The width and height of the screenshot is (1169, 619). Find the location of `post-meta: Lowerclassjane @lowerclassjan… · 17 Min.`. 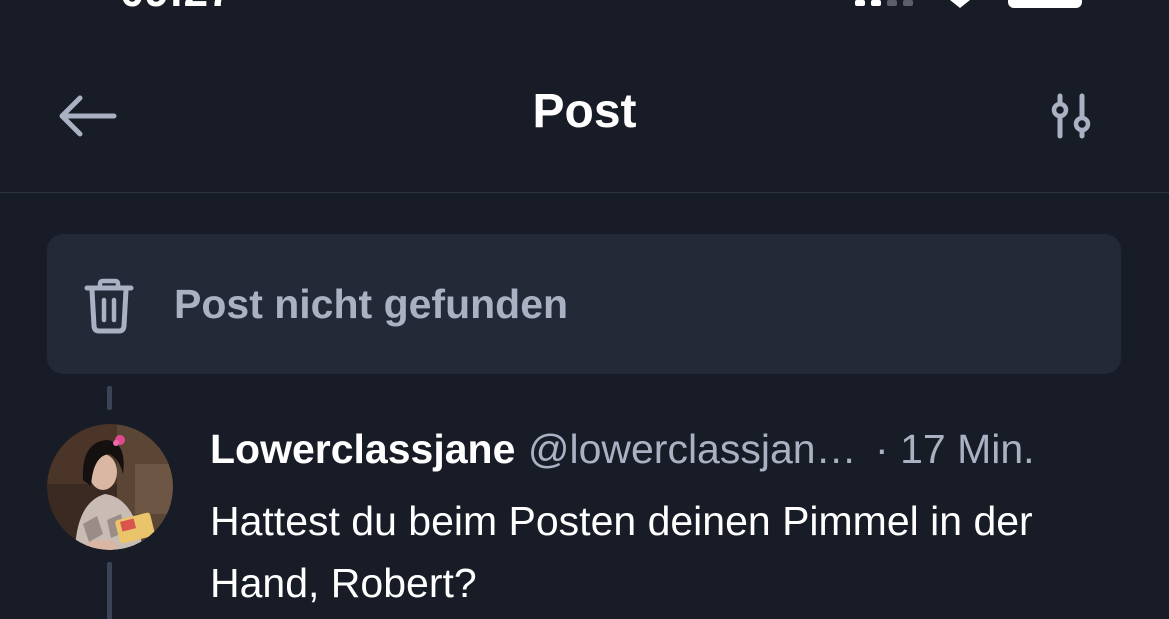

post-meta: Lowerclassjane @lowerclassjan… · 17 Min. is located at coordinates (675, 449).